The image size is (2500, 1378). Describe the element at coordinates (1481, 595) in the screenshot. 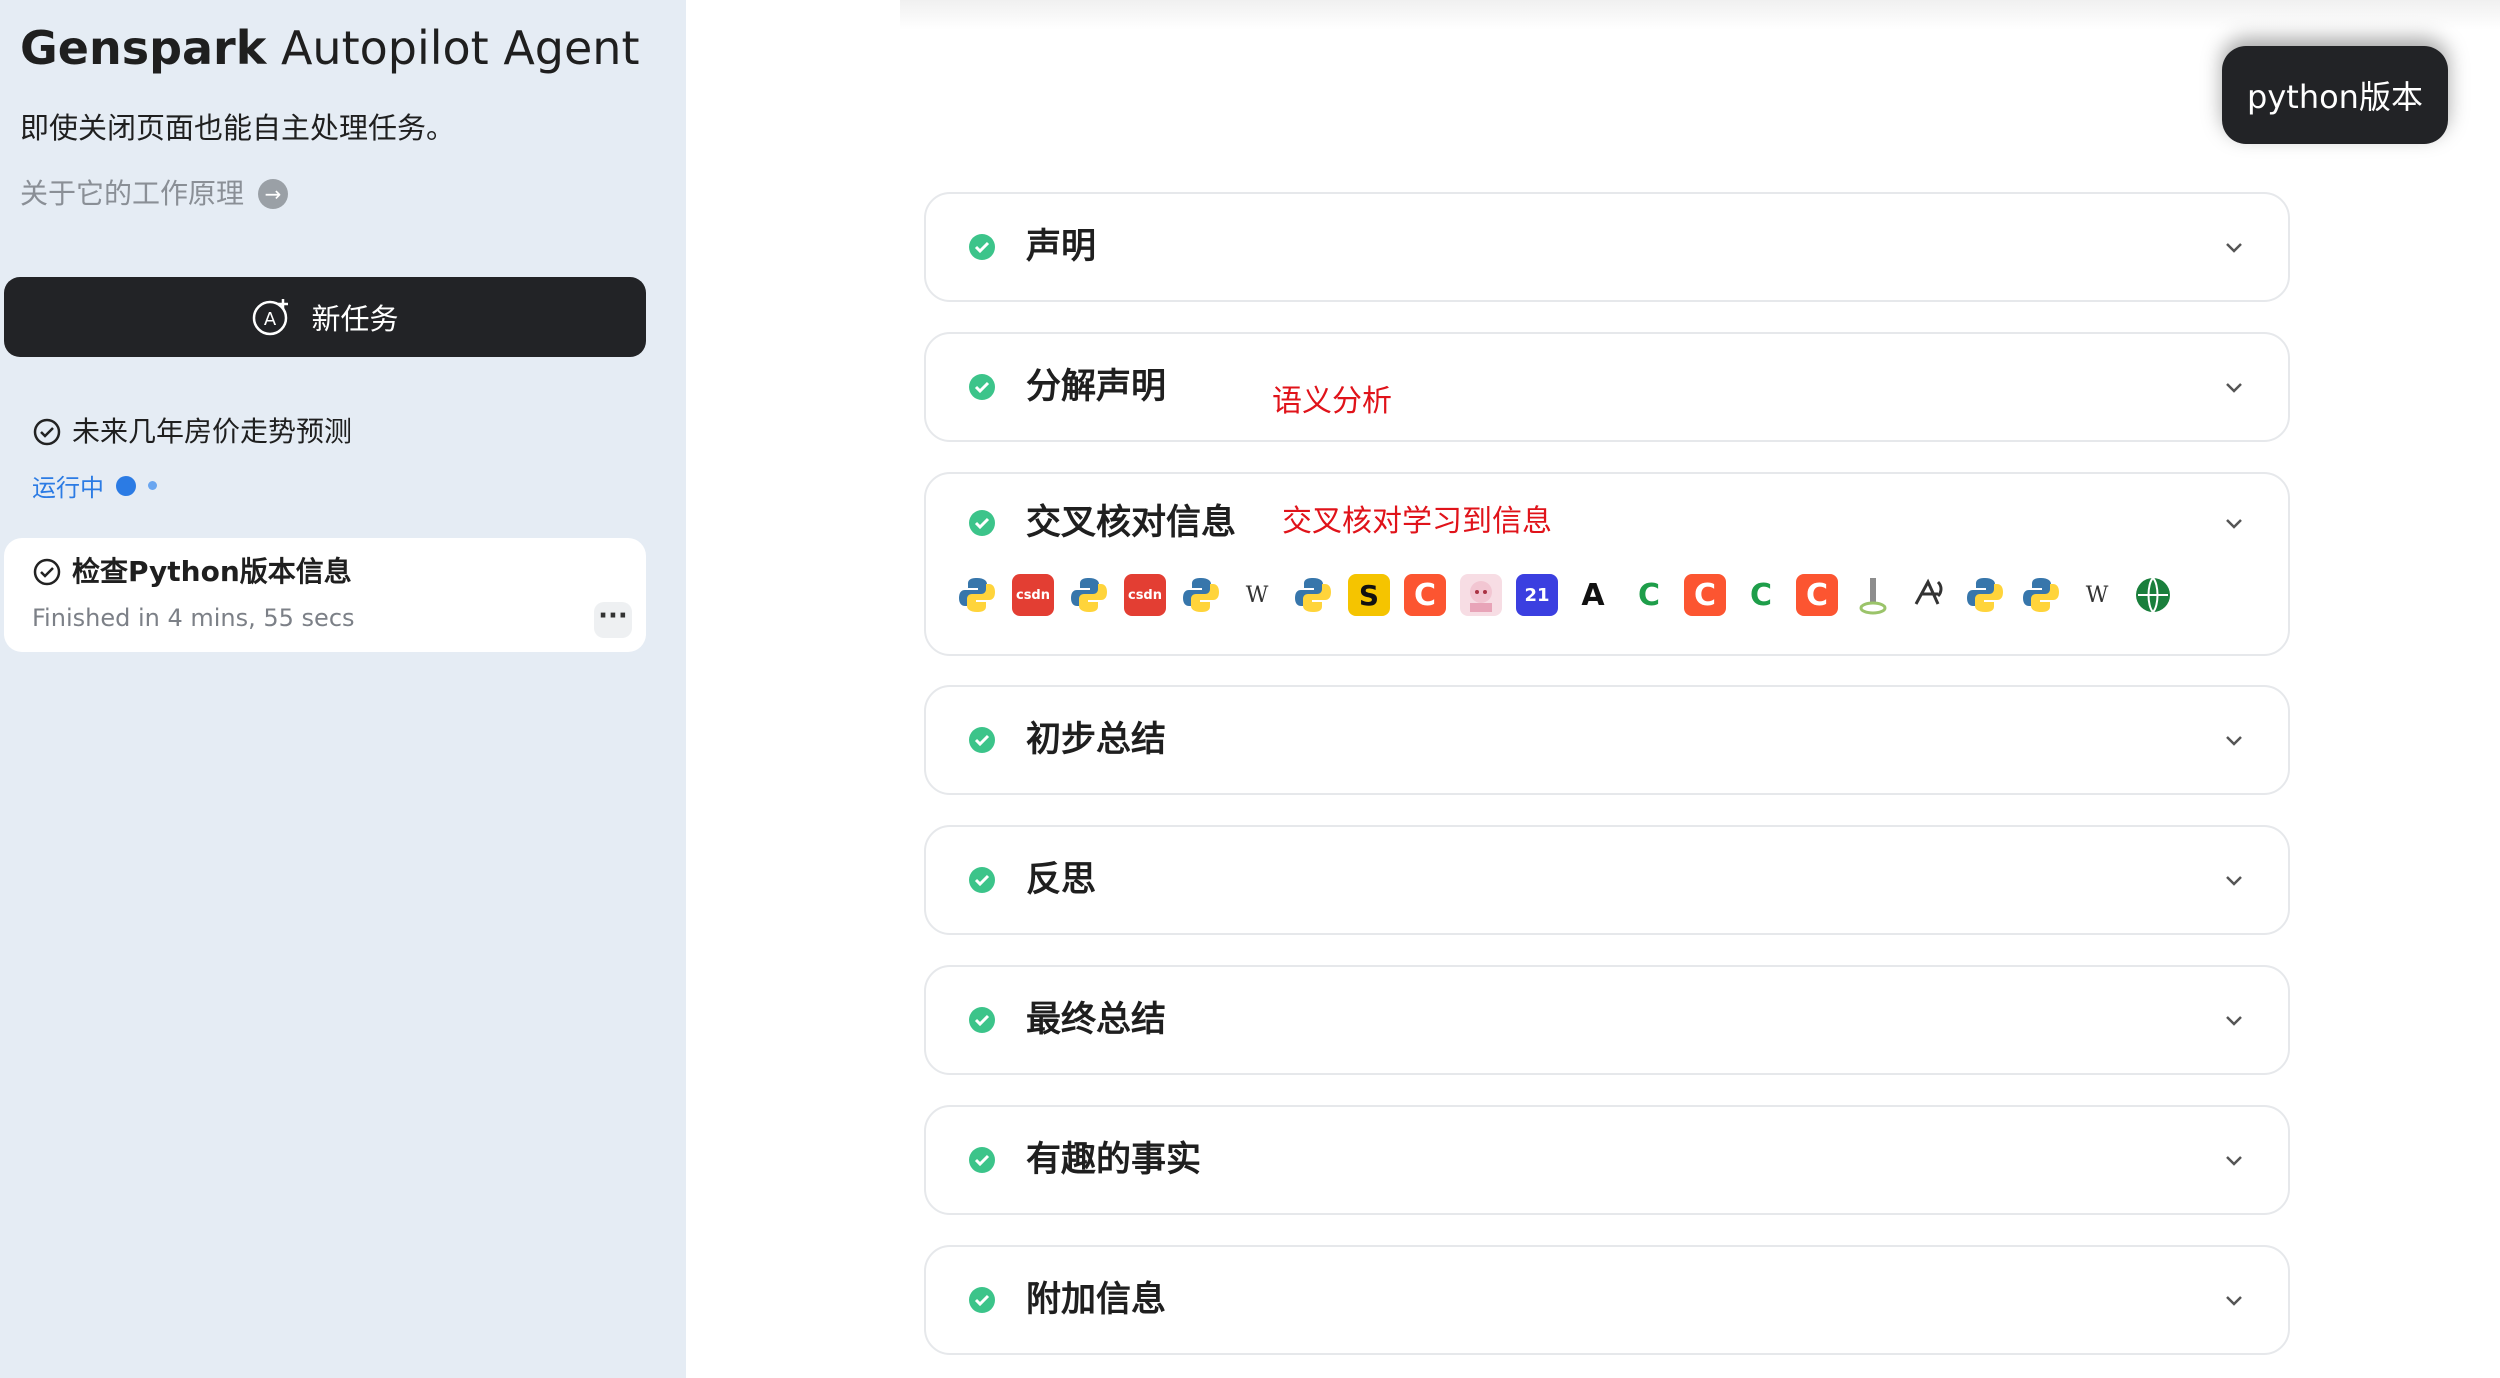

I see `anime-avatar-icon` at that location.